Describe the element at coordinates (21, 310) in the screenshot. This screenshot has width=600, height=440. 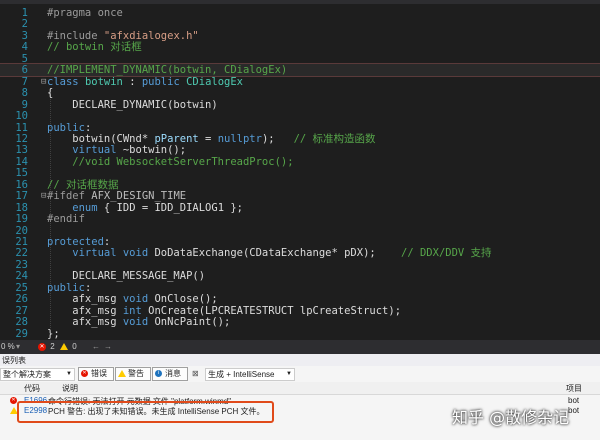
I see `line-number: 27` at that location.